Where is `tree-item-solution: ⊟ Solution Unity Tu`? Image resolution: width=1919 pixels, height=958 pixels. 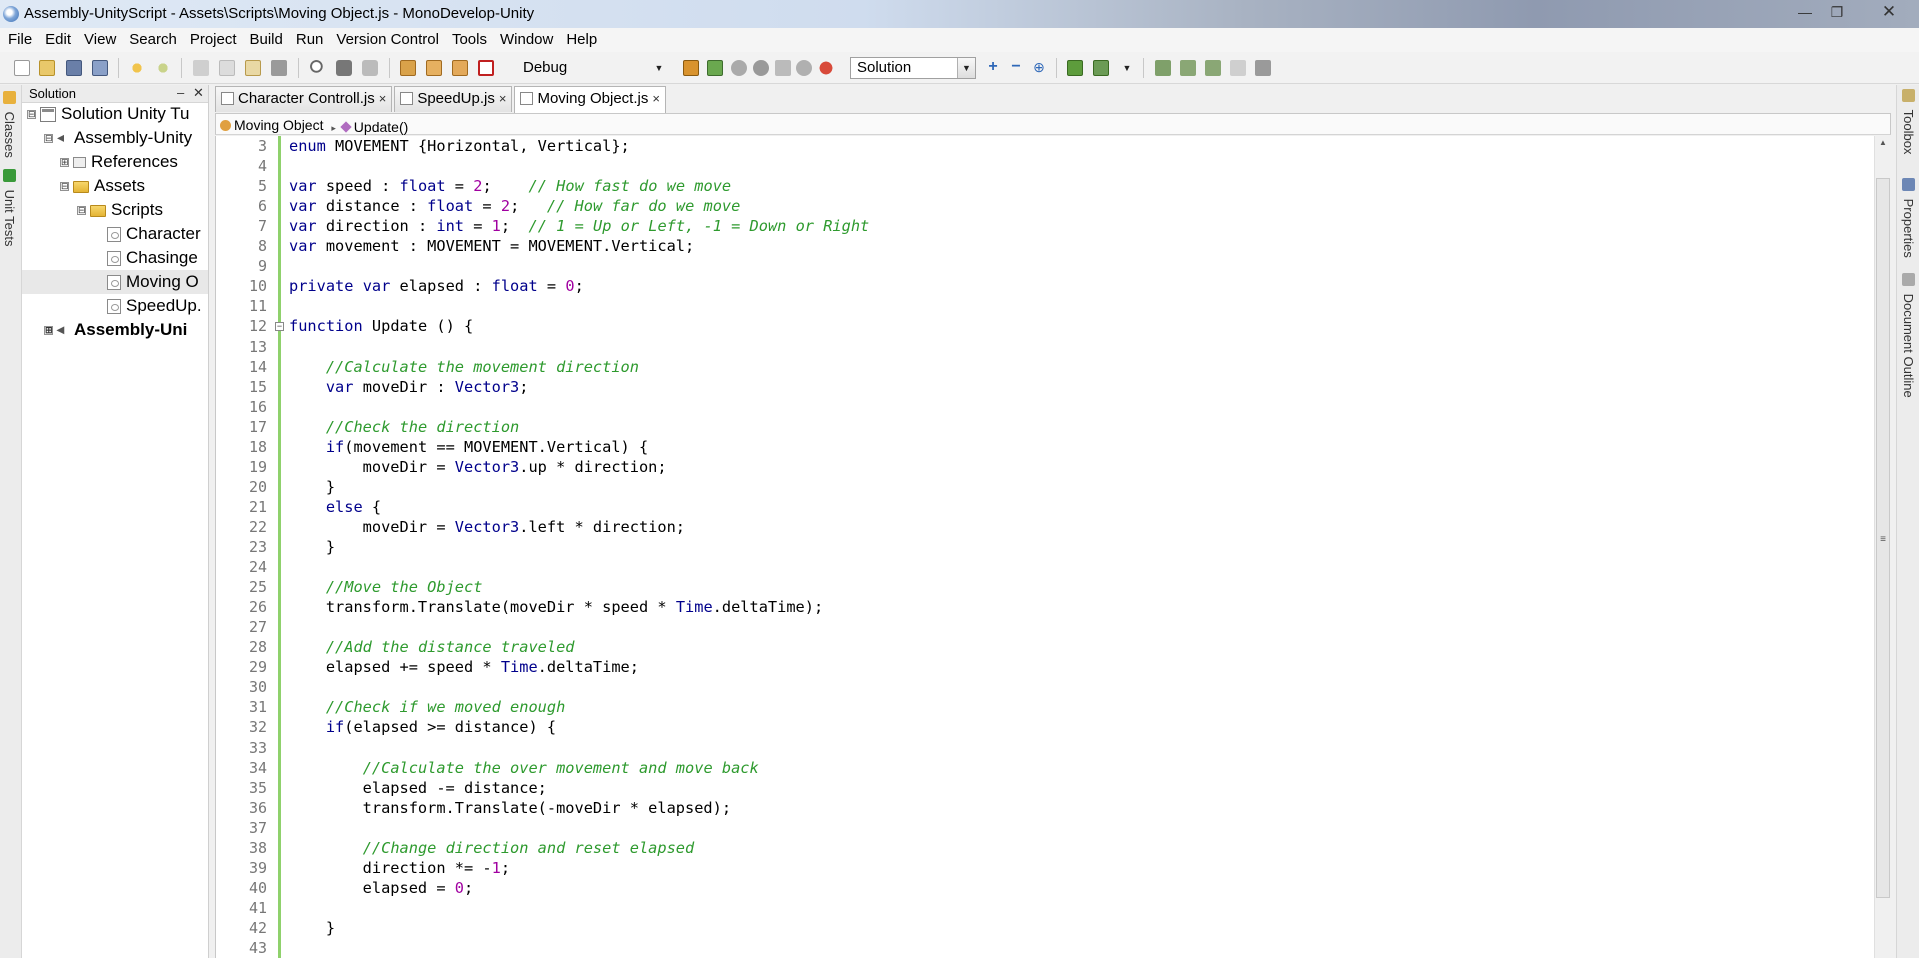
tree-item-solution: ⊟ Solution Unity Tu is located at coordinates (108, 114).